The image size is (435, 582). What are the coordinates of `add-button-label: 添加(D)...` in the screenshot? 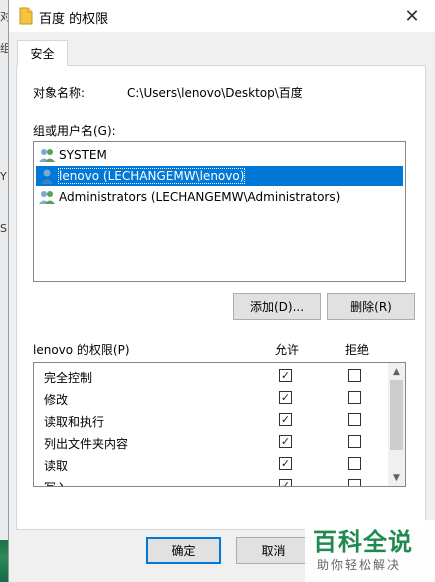 It's located at (277, 307).